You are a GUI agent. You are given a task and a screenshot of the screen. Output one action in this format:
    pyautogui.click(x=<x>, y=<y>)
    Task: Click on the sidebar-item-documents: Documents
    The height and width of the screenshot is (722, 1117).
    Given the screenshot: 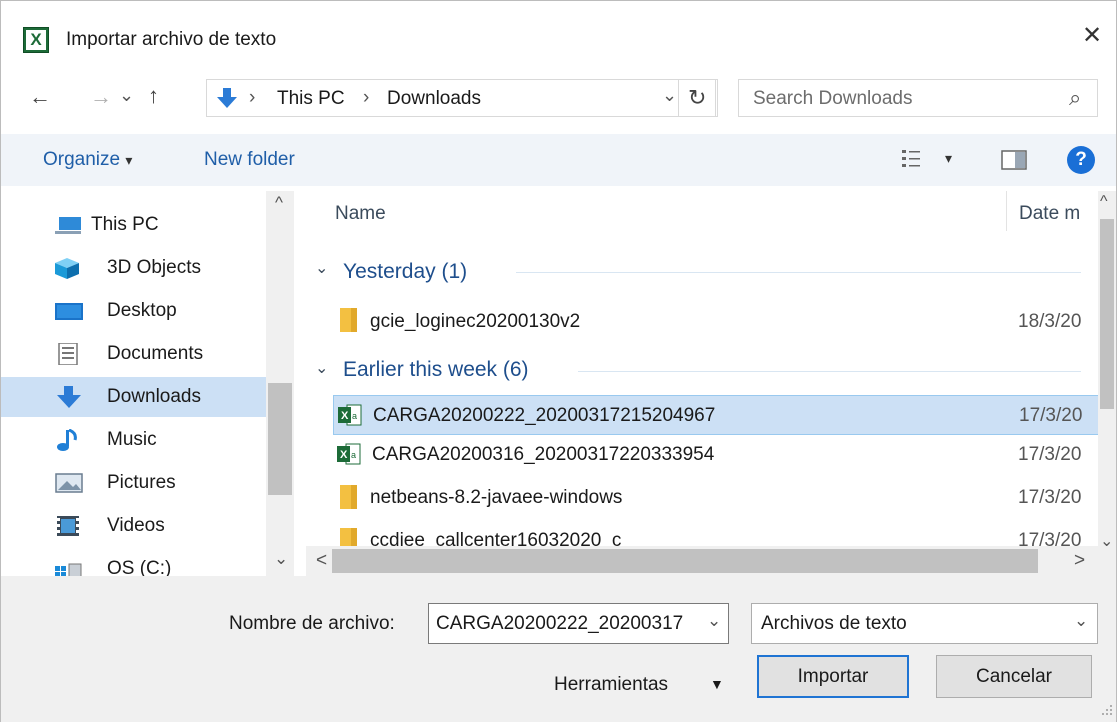 What is the action you would take?
    pyautogui.click(x=133, y=354)
    